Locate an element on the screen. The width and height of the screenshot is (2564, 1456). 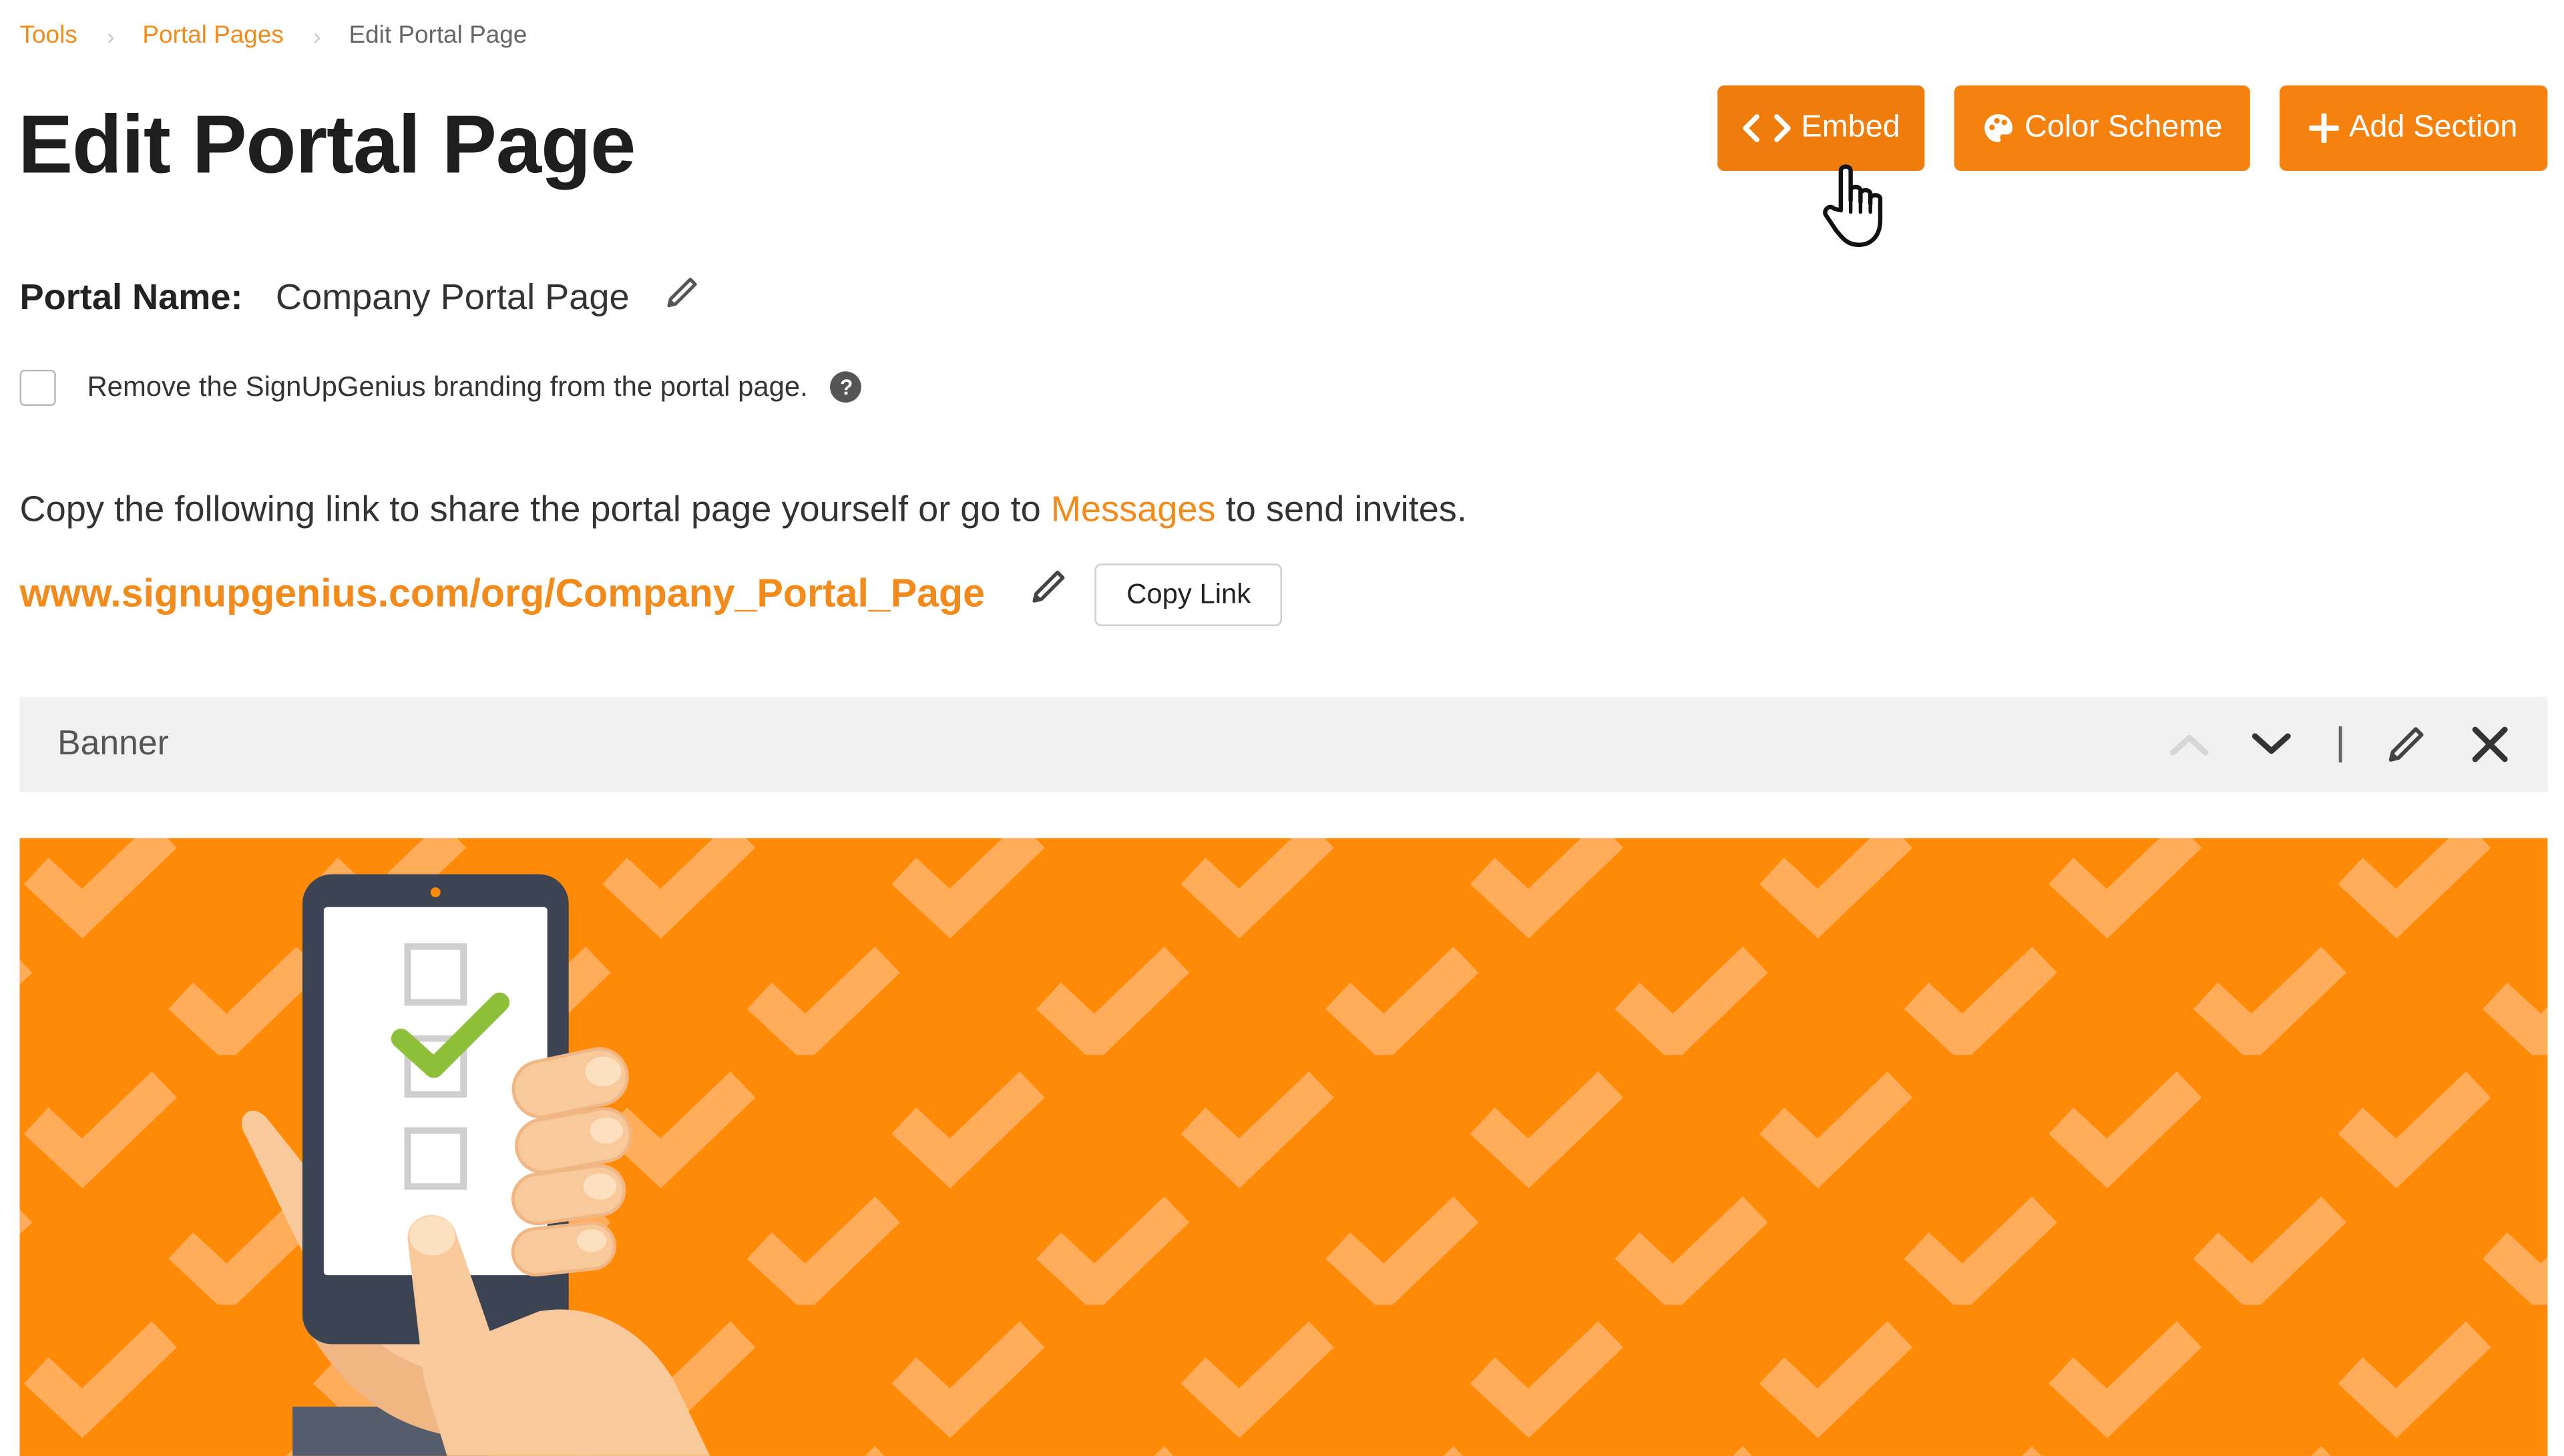
hand-cursor-icon is located at coordinates (1863, 206).